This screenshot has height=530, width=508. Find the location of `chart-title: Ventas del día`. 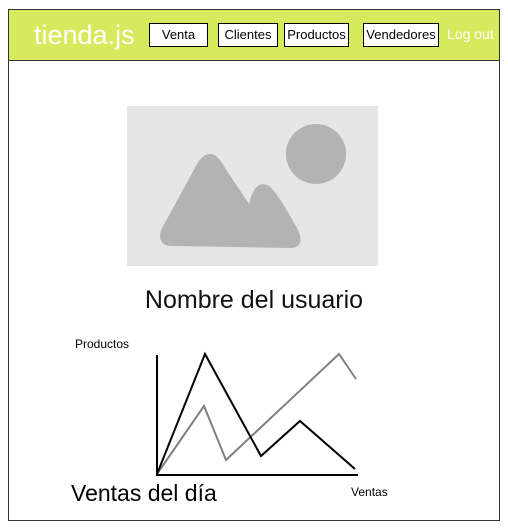

chart-title: Ventas del día is located at coordinates (144, 493).